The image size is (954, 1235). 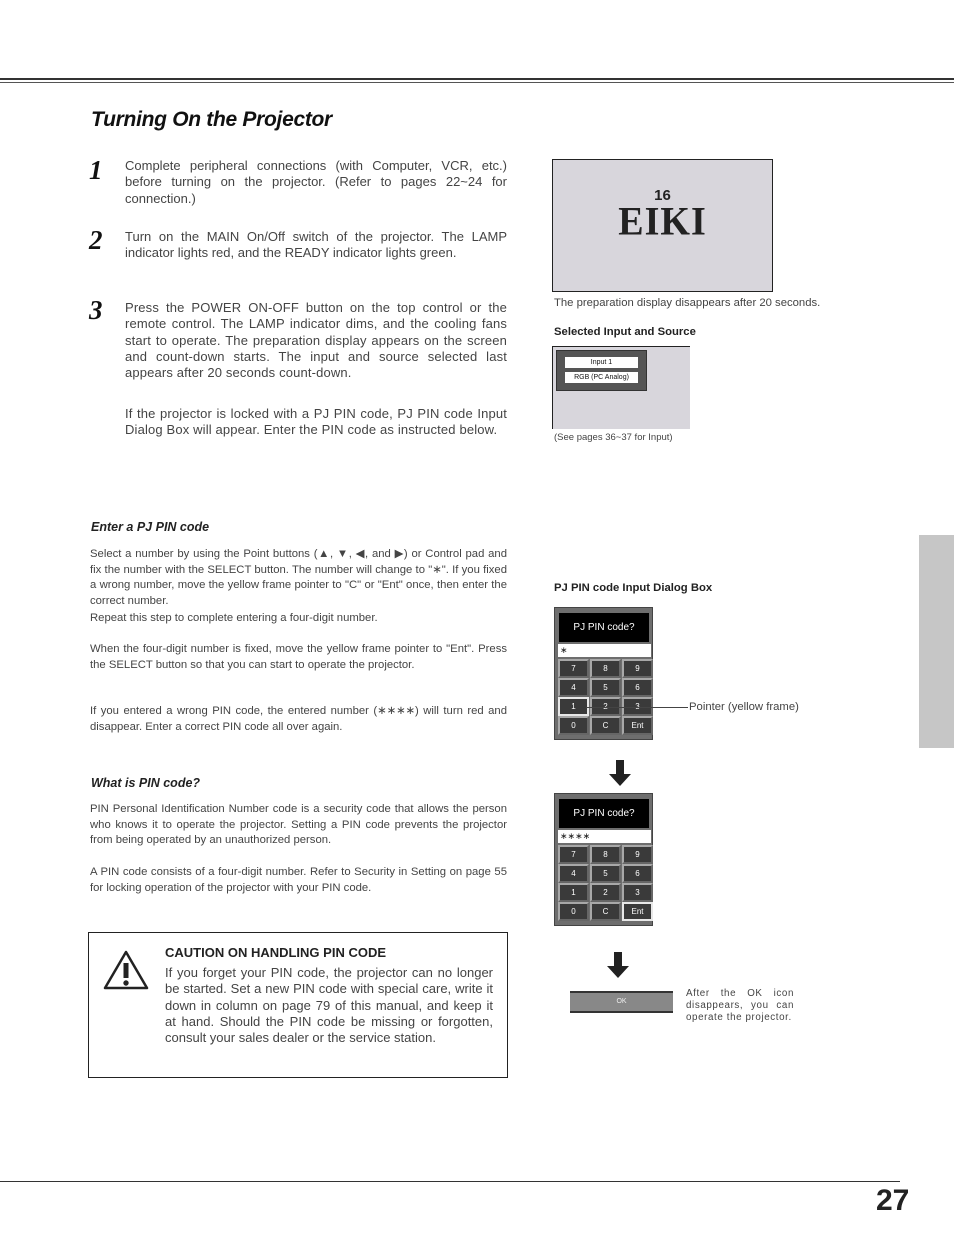 What do you see at coordinates (613, 437) in the screenshot?
I see `selected-input-caption: (See pages 36~37 for Input)` at bounding box center [613, 437].